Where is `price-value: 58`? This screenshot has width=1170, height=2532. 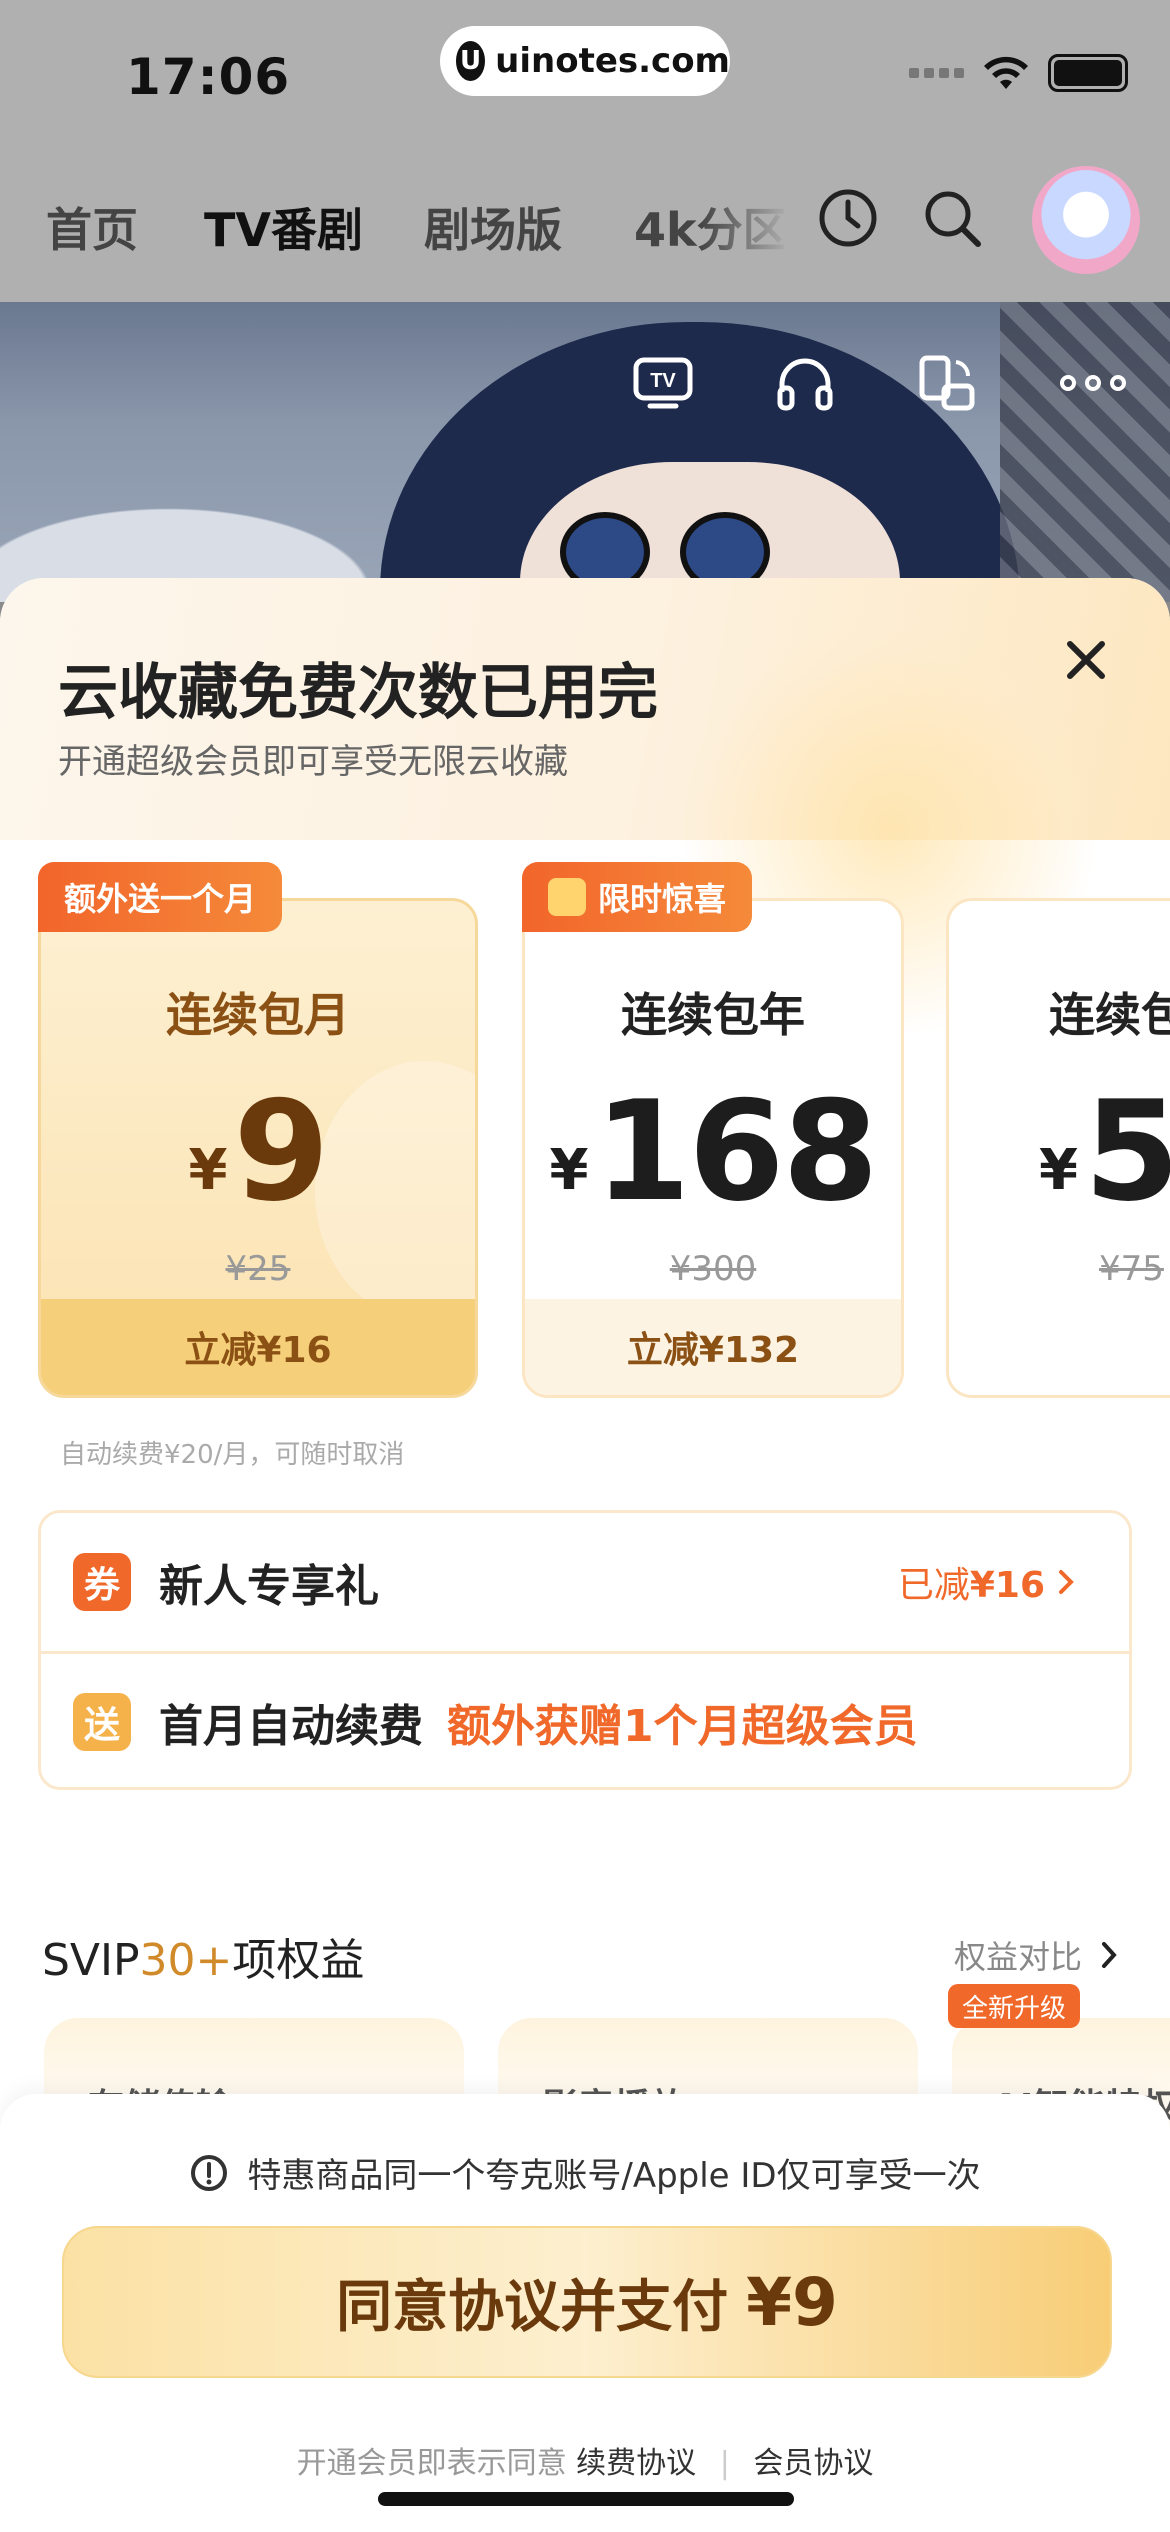
price-value: 58 is located at coordinates (1126, 1151).